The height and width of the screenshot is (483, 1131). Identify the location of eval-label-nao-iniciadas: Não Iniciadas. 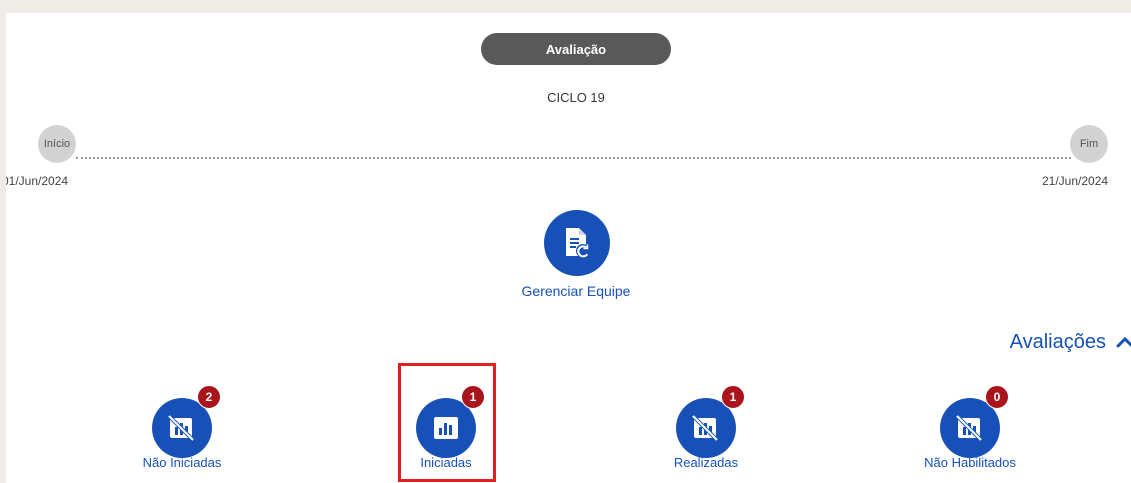
(182, 462).